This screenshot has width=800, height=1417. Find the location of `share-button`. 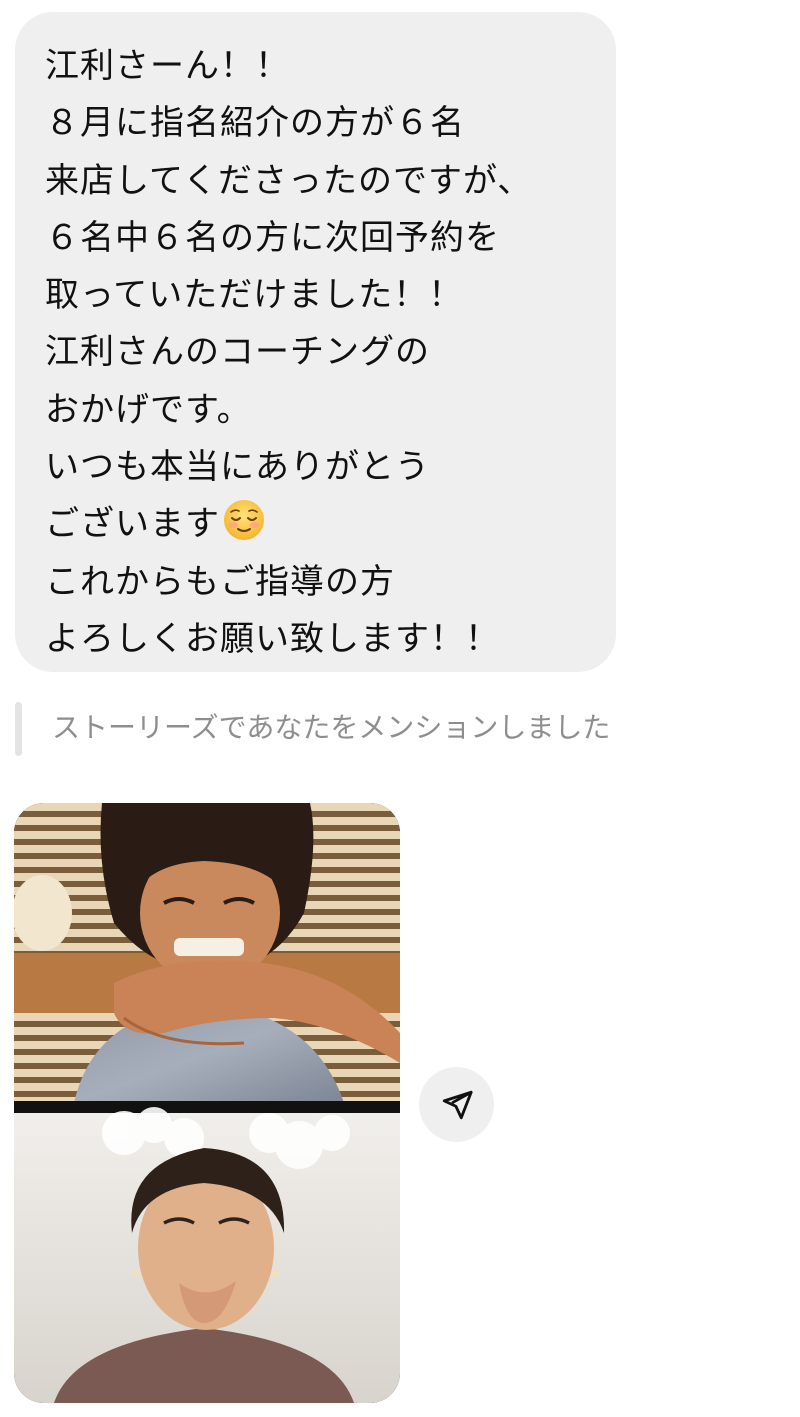

share-button is located at coordinates (456, 1104).